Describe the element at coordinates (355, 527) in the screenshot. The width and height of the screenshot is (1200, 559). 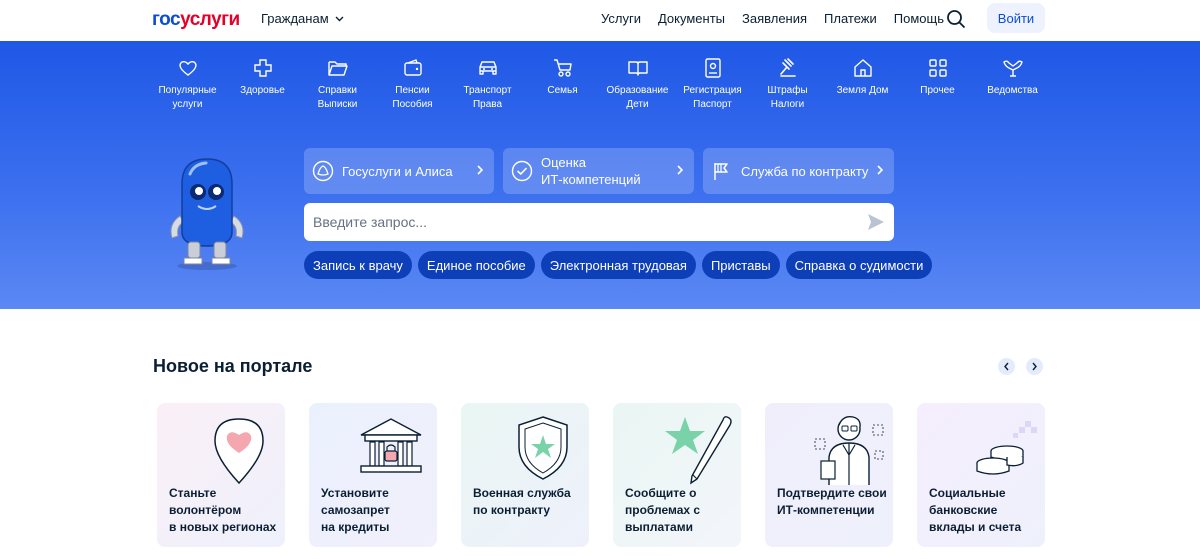
I see `news-card-line: на кредиты` at that location.